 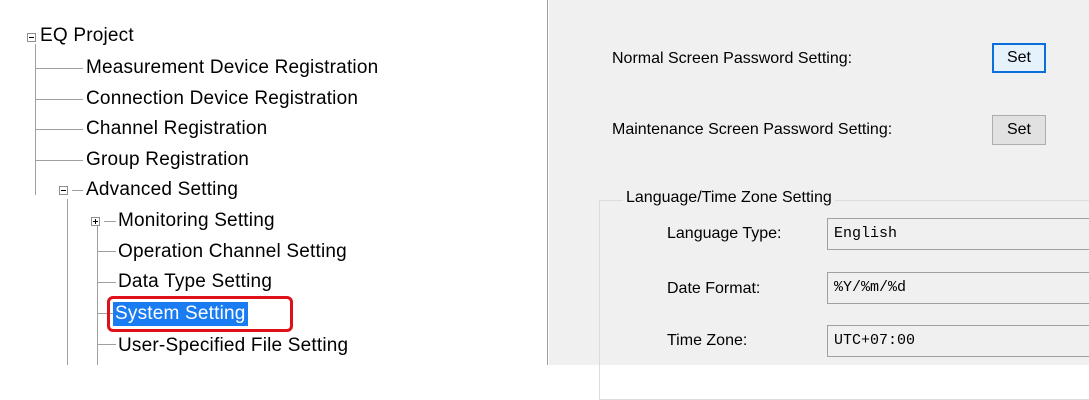 What do you see at coordinates (196, 221) in the screenshot?
I see `tree-item-monitoring-setting: Monitoring Setting` at bounding box center [196, 221].